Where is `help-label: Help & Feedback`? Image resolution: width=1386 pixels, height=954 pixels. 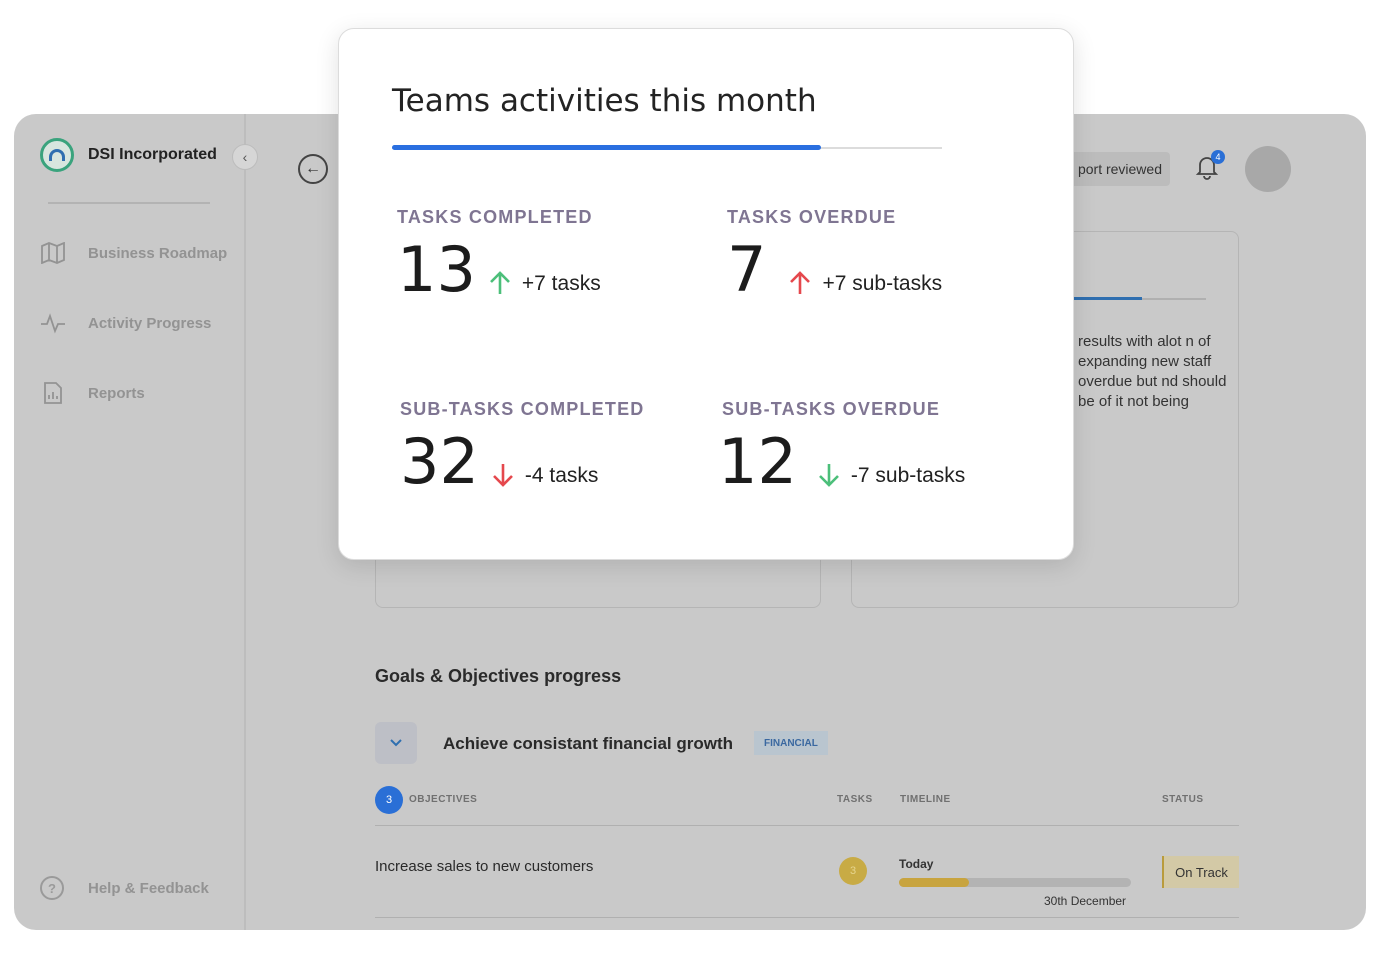 help-label: Help & Feedback is located at coordinates (148, 888).